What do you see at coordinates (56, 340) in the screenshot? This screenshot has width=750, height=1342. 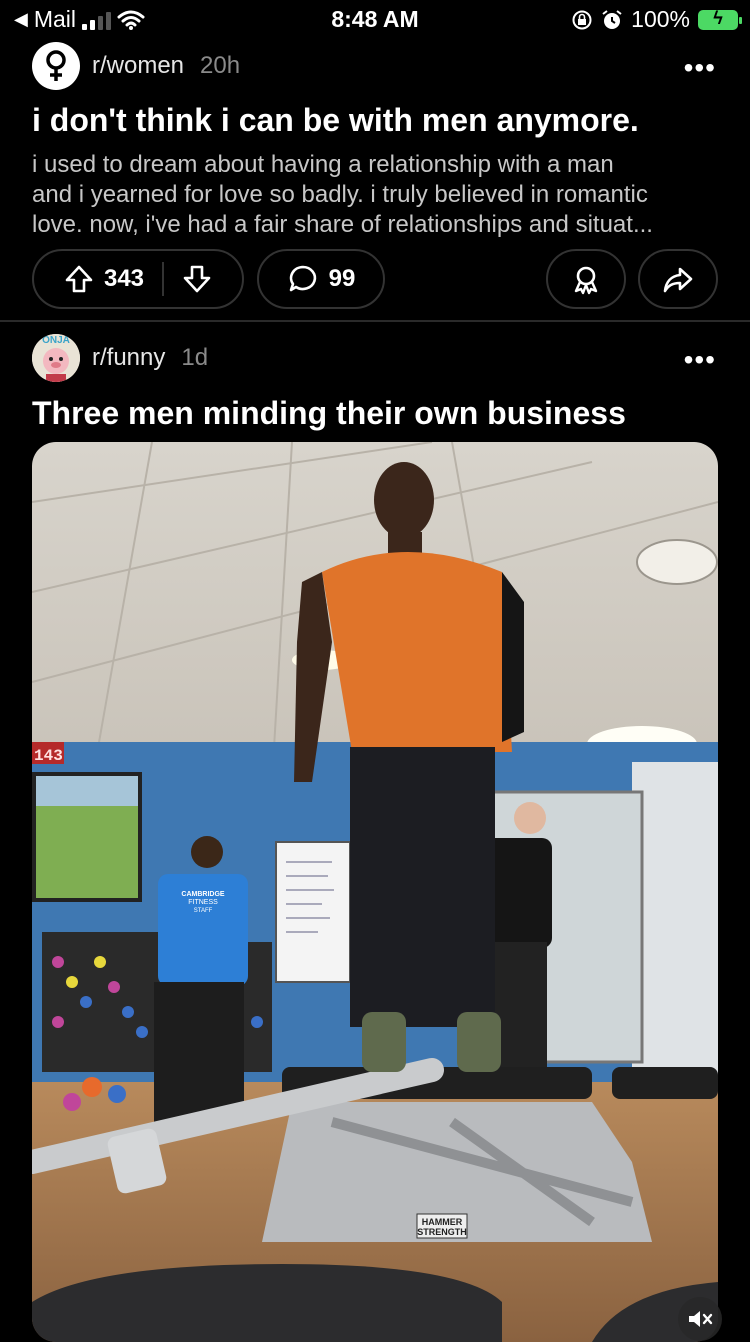 I see `avatar-text: ONJA` at bounding box center [56, 340].